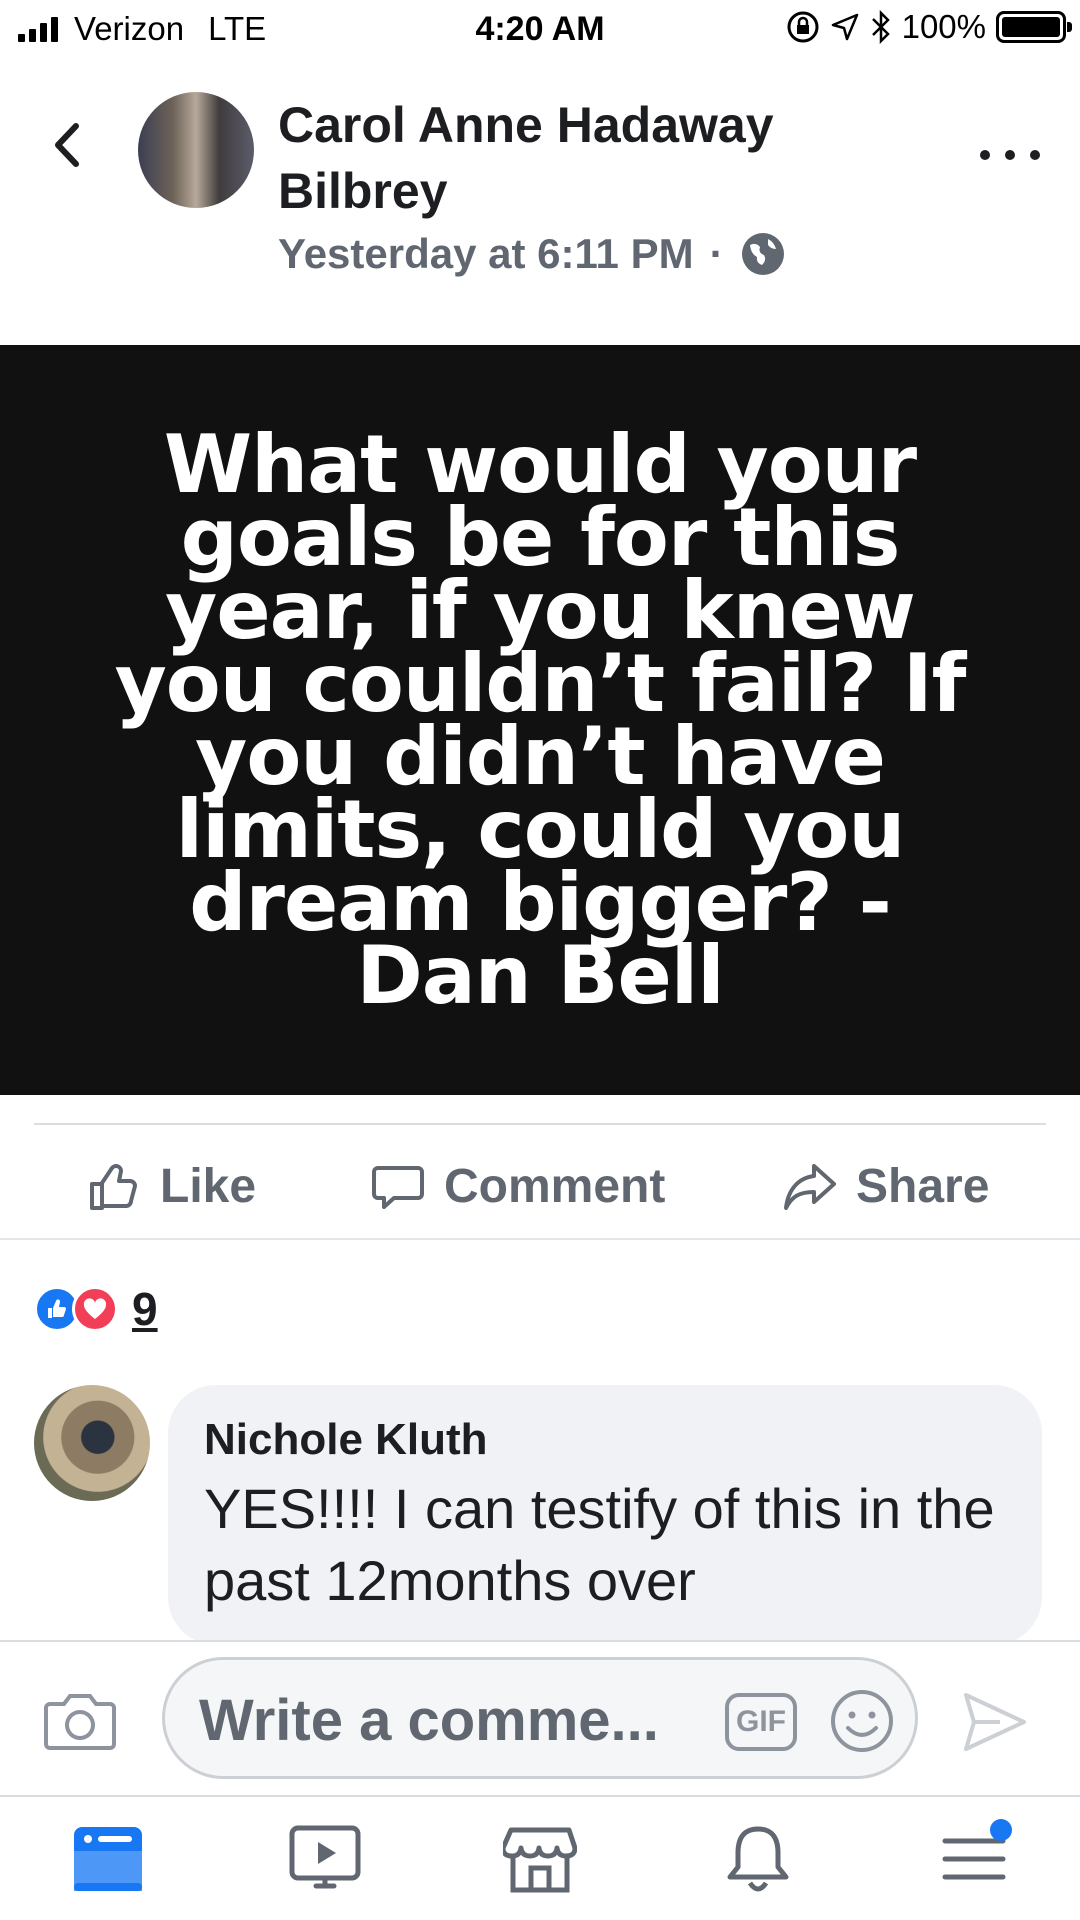 The width and height of the screenshot is (1080, 1920). What do you see at coordinates (145, 1309) in the screenshot?
I see `reaction-count: 9` at bounding box center [145, 1309].